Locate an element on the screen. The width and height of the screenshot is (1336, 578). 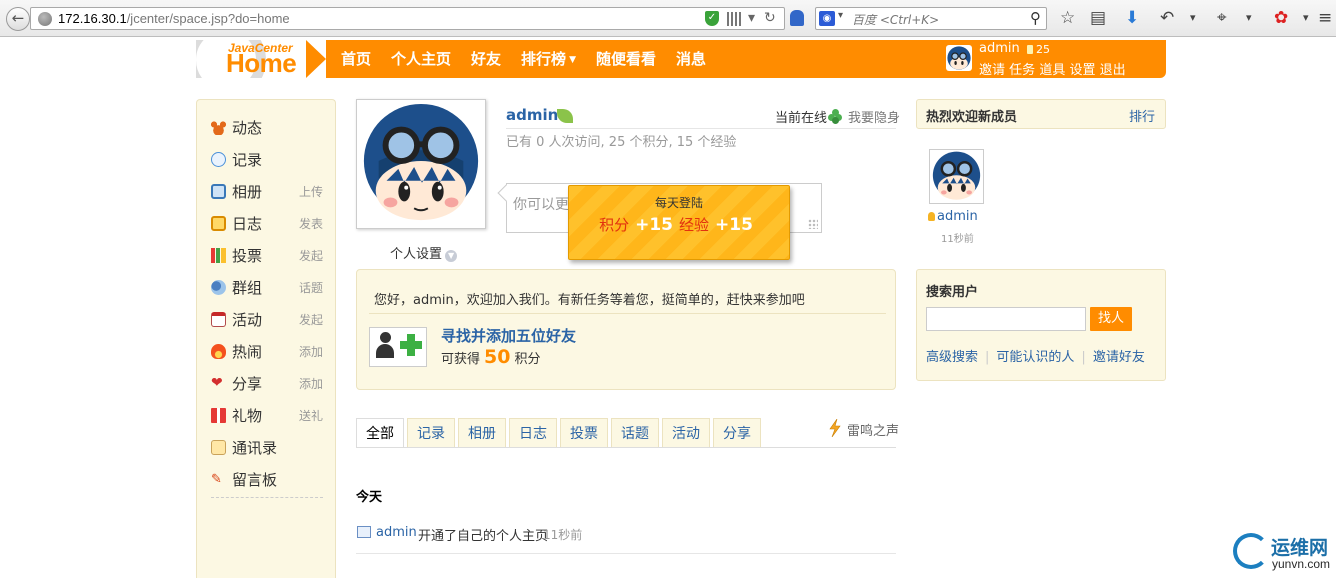
member-name-link: admin is located at coordinates (957, 216).